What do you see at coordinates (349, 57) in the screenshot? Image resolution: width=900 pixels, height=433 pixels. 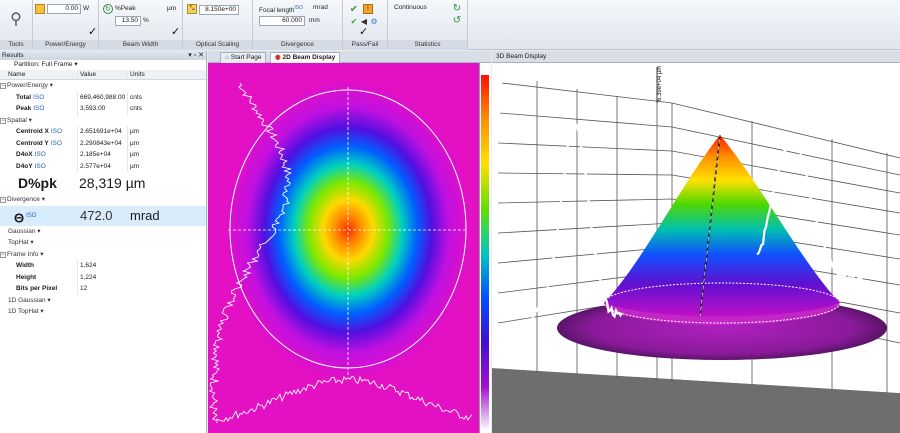 I see `document-tabs: ⌂ Start Page ◉ 2D Beam Display` at bounding box center [349, 57].